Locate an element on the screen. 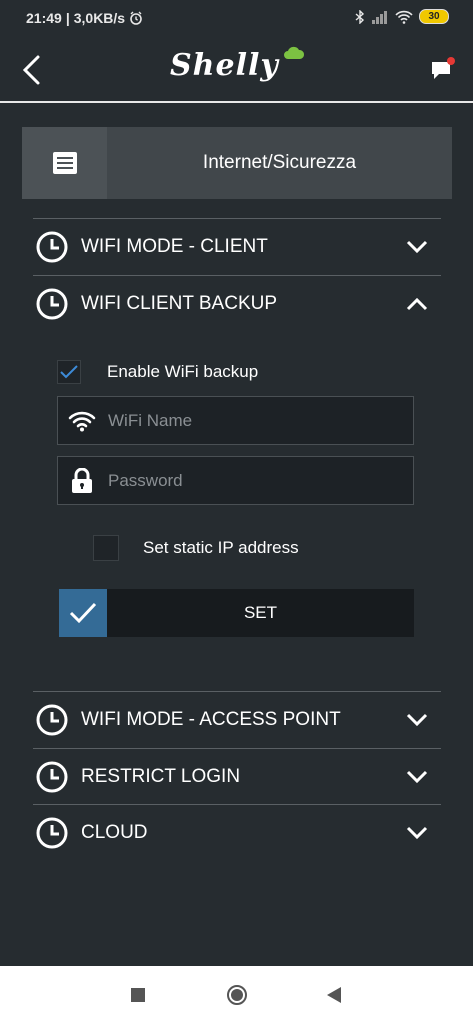  set-button-label: SET is located at coordinates (260, 612).